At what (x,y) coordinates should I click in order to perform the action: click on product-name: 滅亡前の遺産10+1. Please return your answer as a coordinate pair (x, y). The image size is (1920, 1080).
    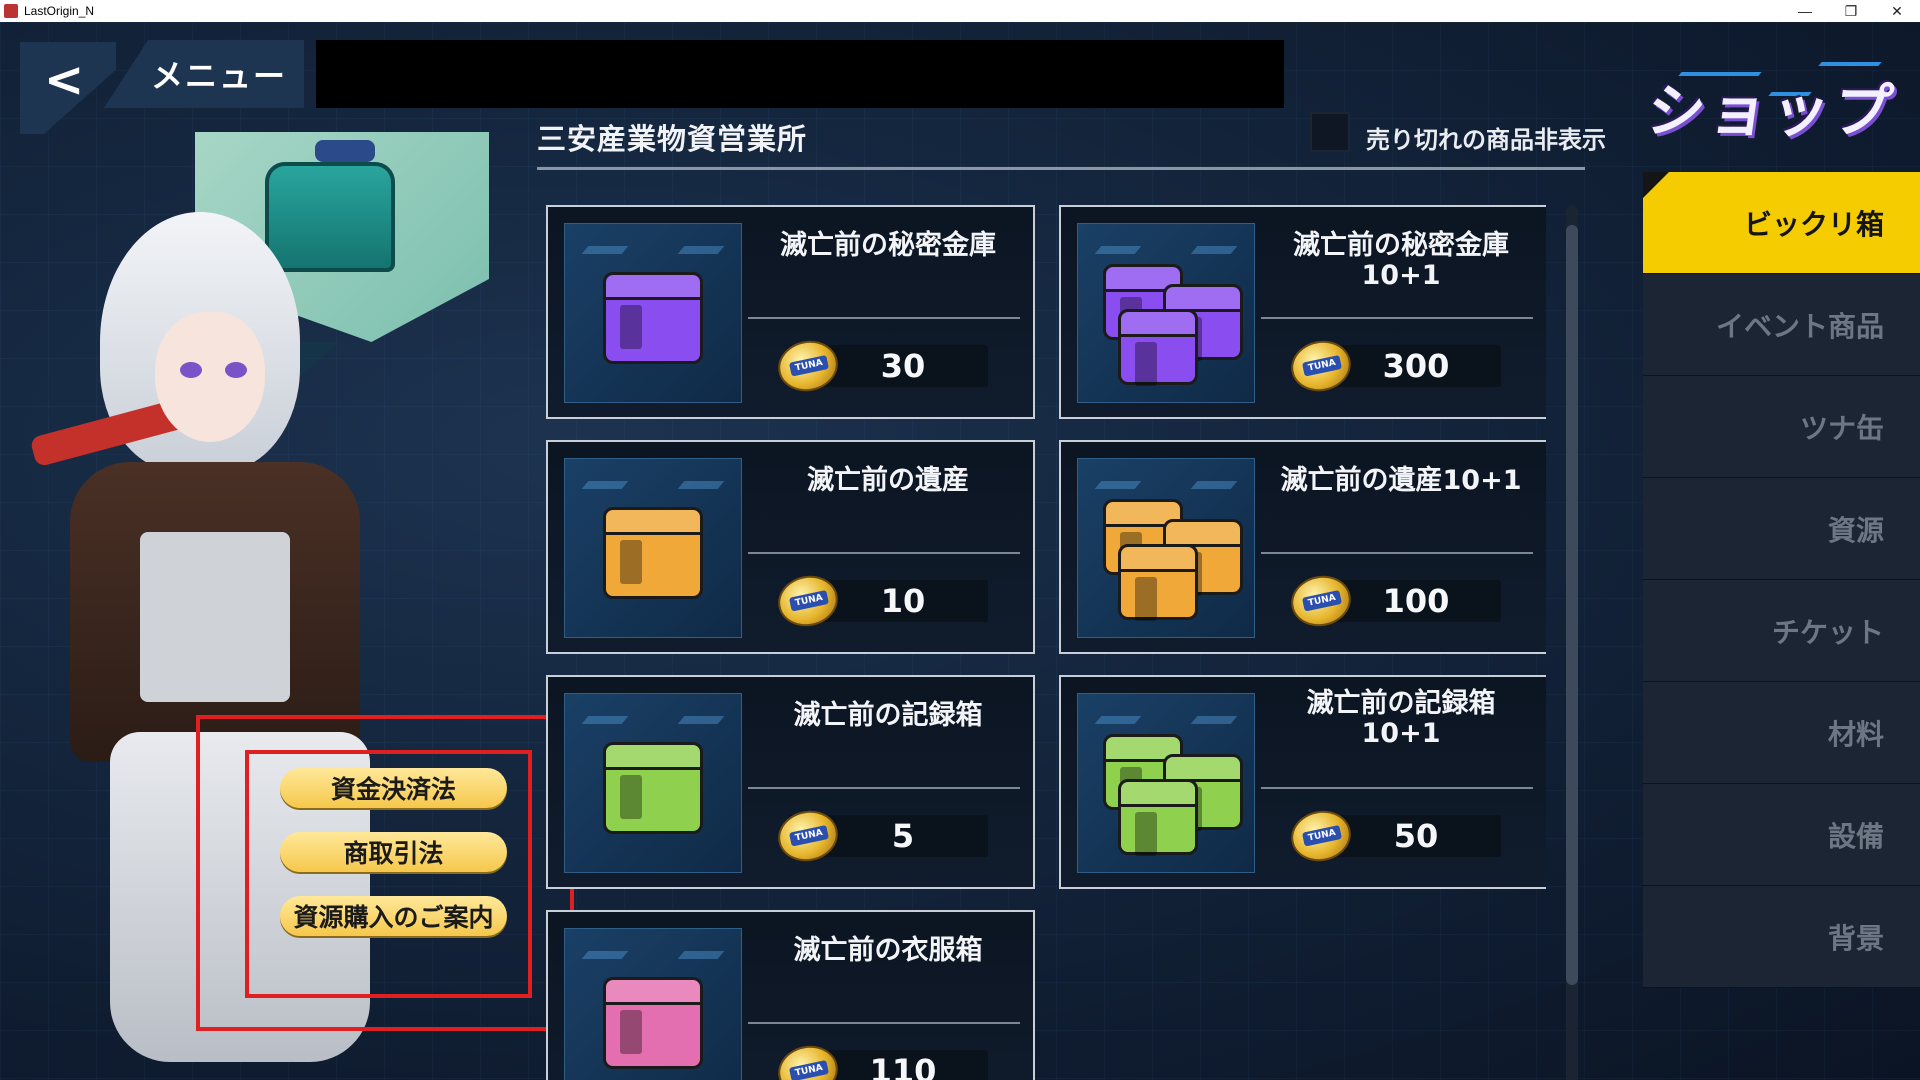
    Looking at the image, I should click on (1401, 480).